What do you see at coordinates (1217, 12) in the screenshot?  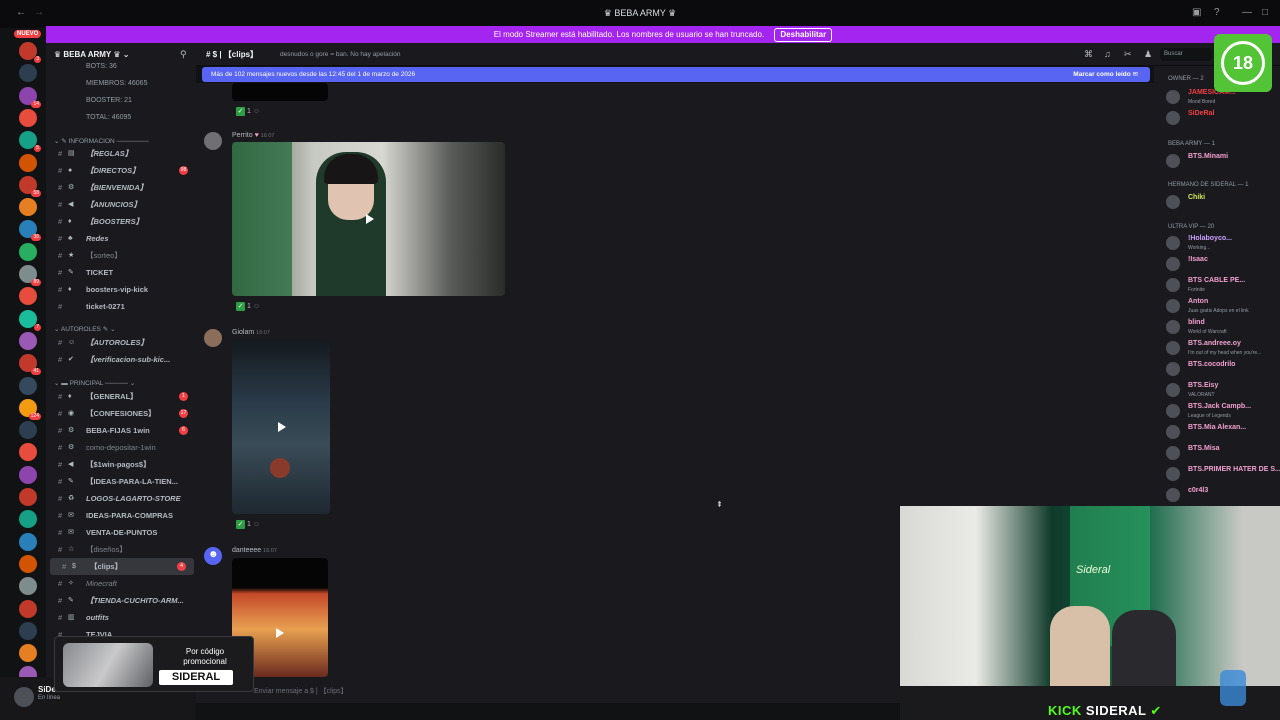 I see `help-icon: ?` at bounding box center [1217, 12].